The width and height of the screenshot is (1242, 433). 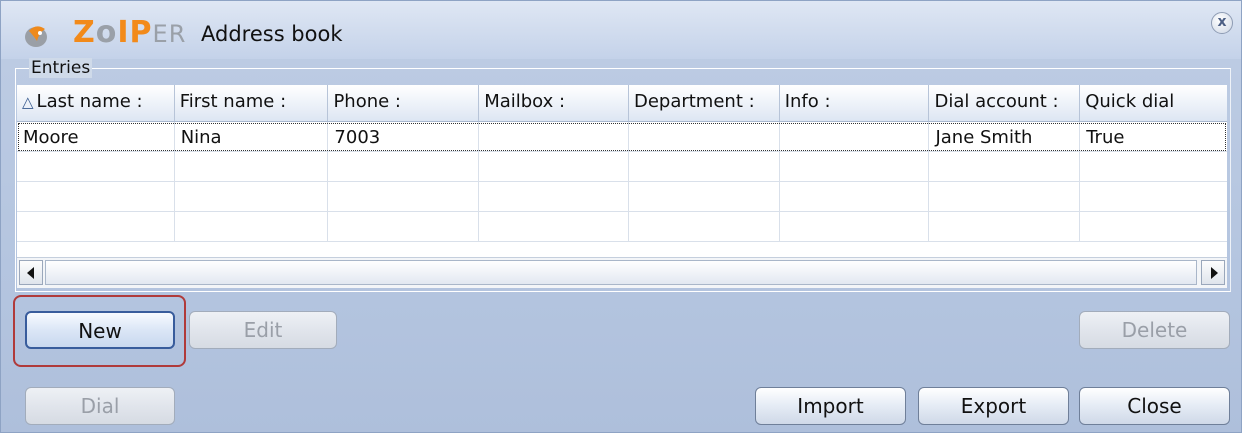 I want to click on window-title: Address book, so click(x=272, y=34).